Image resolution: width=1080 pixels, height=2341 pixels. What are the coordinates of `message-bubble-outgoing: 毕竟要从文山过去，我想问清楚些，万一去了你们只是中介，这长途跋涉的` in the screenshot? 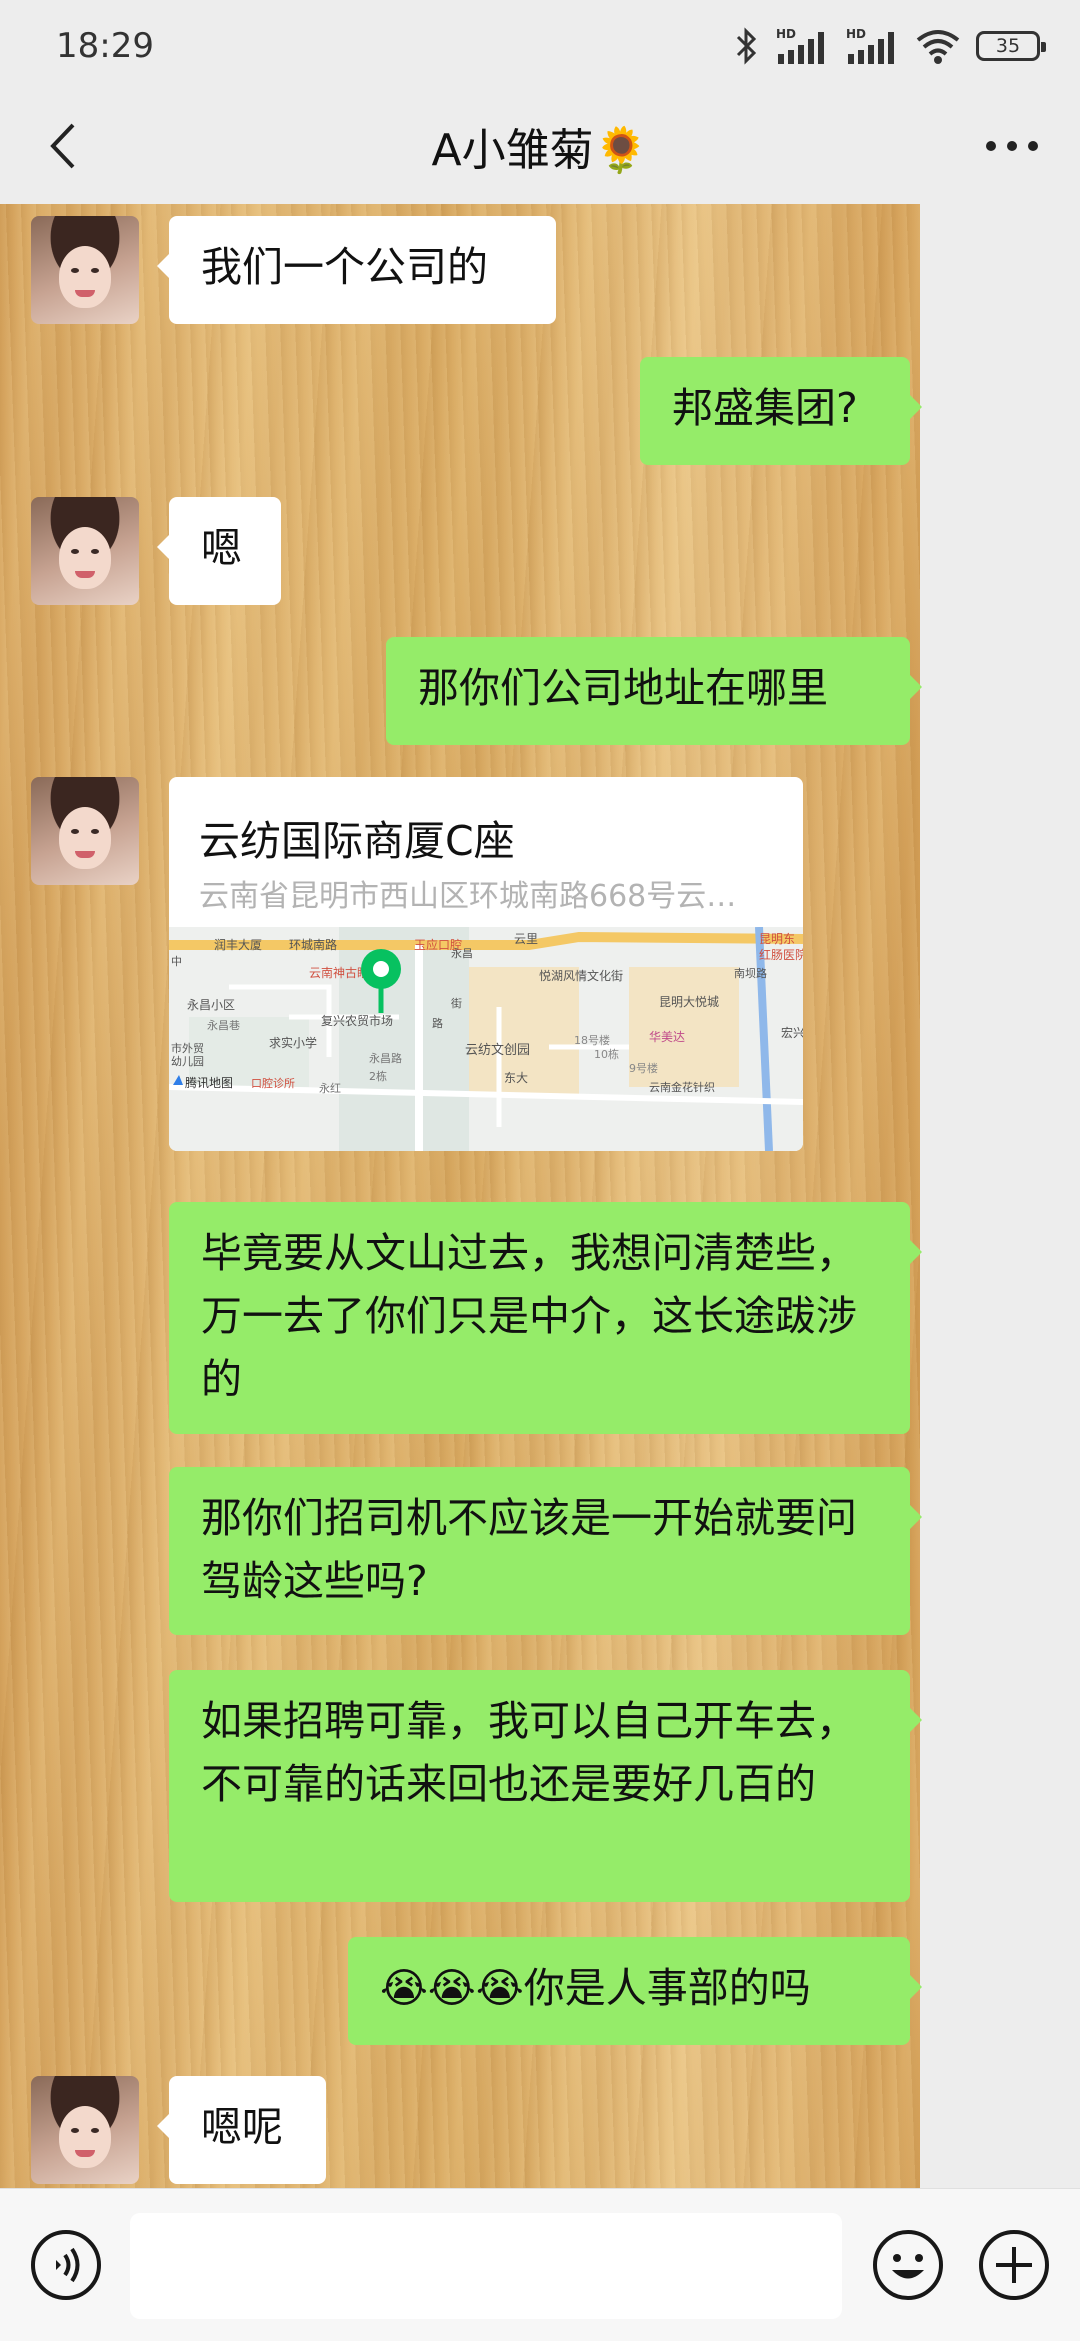 It's located at (545, 1318).